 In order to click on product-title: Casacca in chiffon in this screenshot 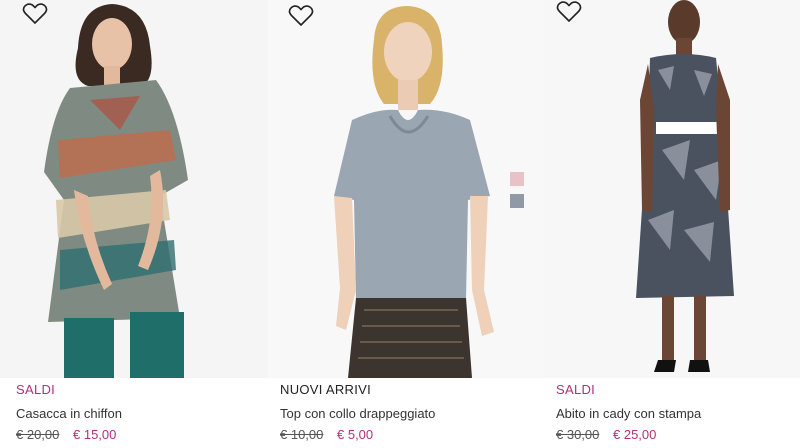, I will do `click(69, 413)`.